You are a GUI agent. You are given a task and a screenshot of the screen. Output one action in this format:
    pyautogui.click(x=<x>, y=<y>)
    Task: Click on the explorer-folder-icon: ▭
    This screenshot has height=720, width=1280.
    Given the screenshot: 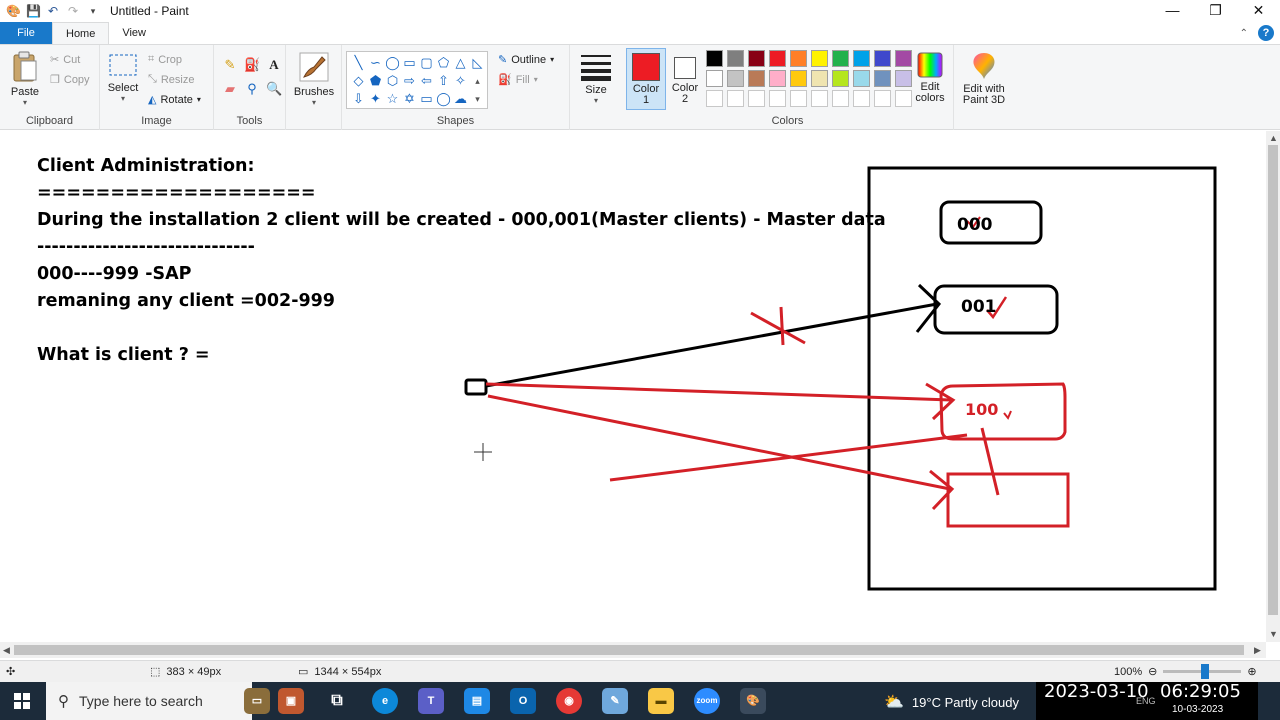 What is the action you would take?
    pyautogui.click(x=257, y=701)
    